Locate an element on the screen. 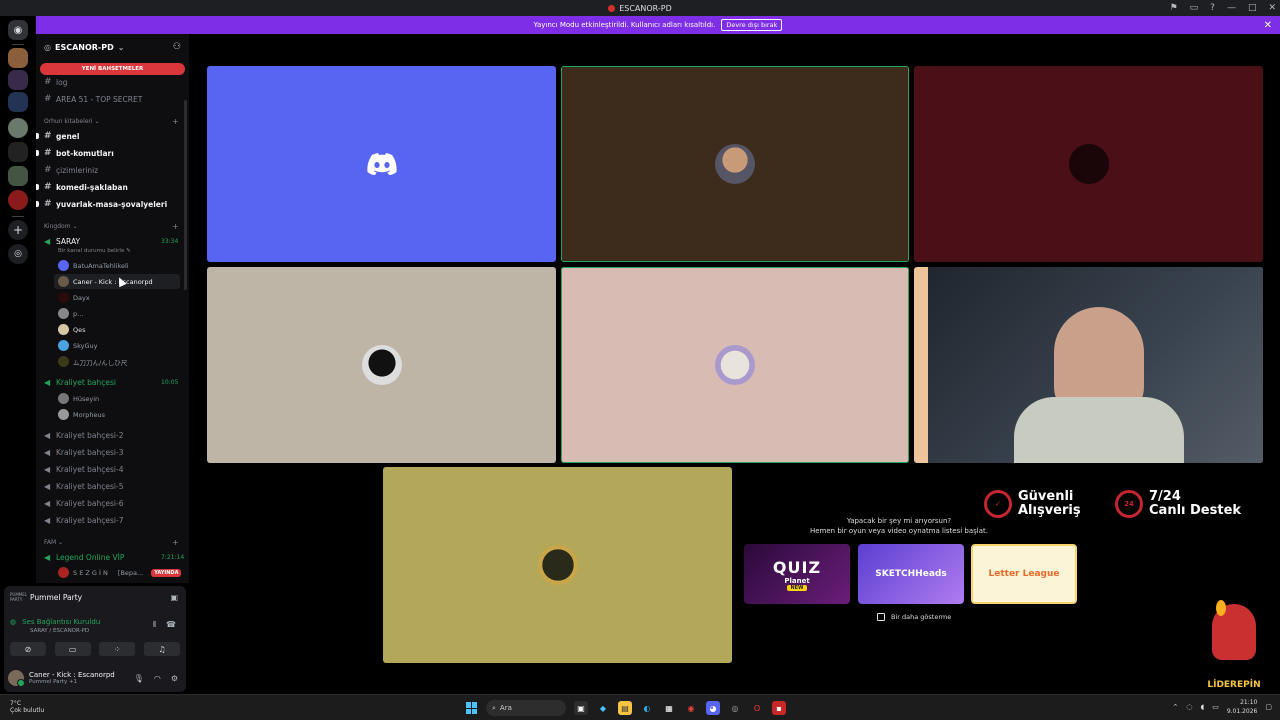 This screenshot has height=720, width=1280. add-server-icon: + is located at coordinates (18, 230).